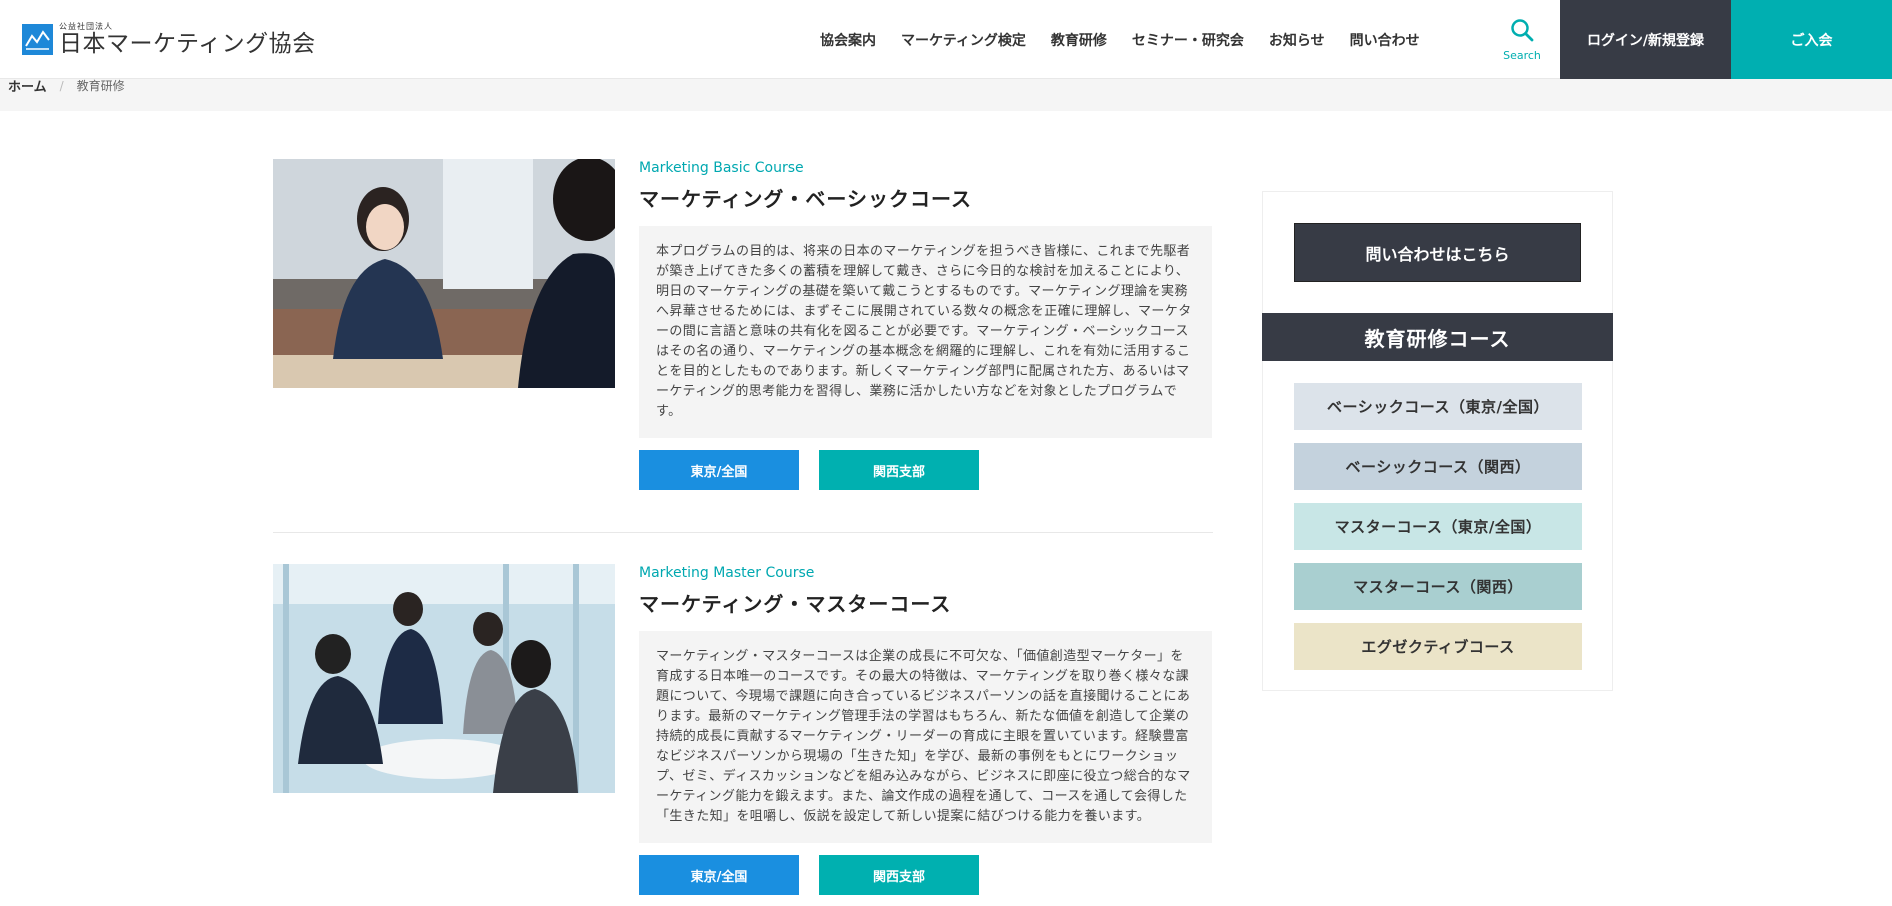  What do you see at coordinates (37, 39) in the screenshot?
I see `mountain-logo-icon` at bounding box center [37, 39].